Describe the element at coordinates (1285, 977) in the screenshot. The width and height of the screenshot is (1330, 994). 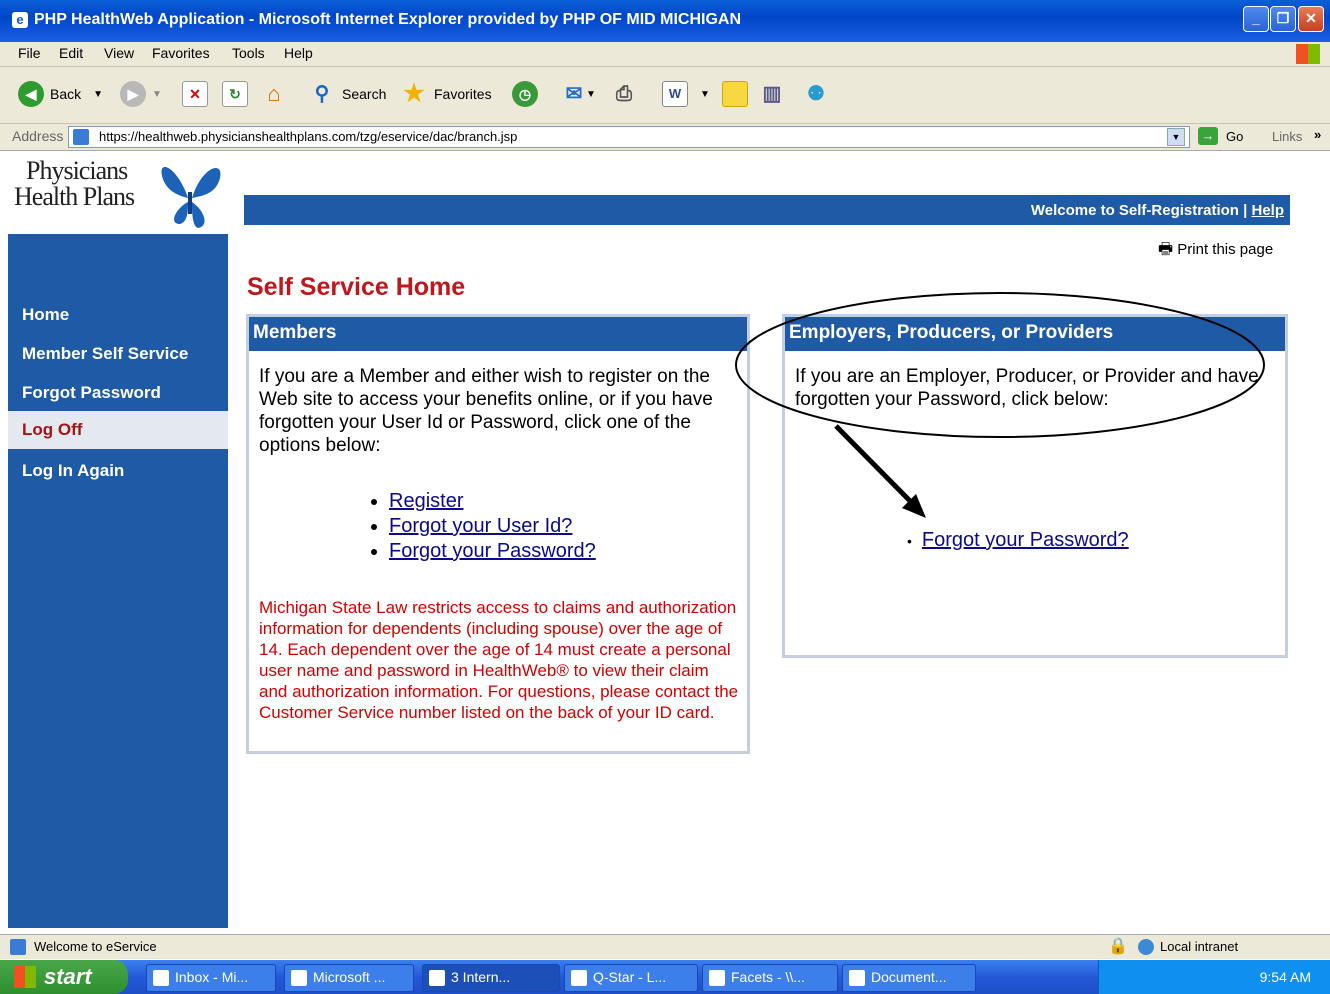
I see `clock: 9:54 AM` at that location.